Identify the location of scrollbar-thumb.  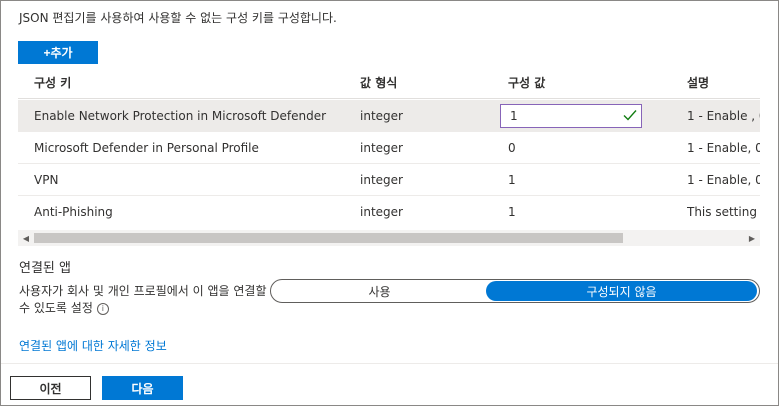
(328, 238).